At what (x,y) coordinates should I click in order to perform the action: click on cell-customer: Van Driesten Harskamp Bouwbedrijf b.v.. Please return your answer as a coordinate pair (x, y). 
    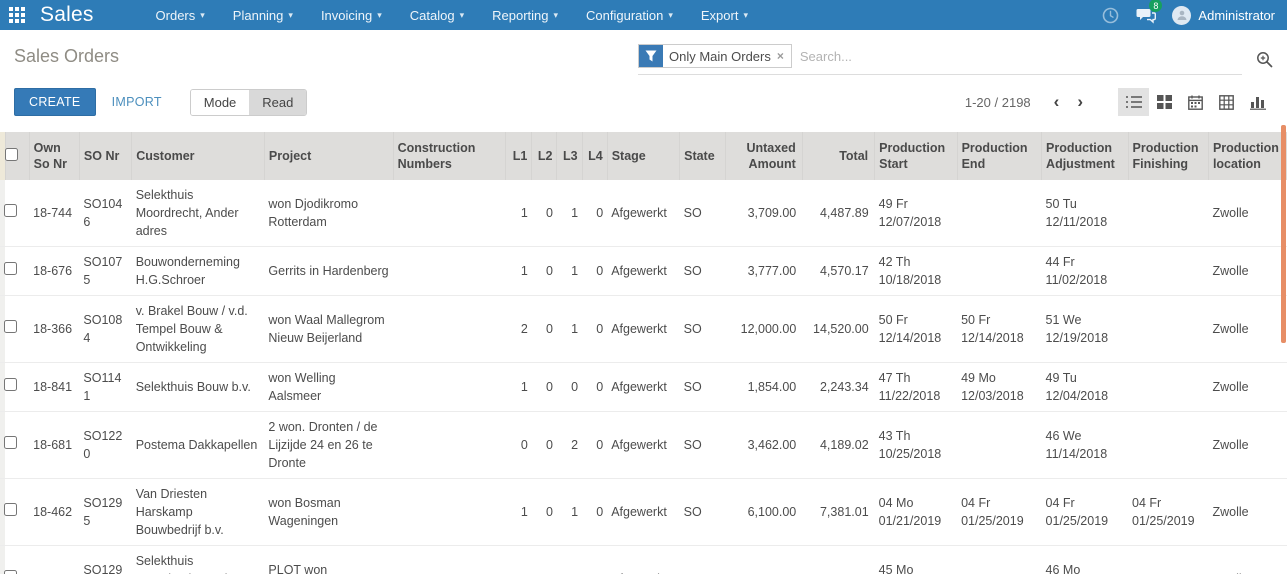
    Looking at the image, I should click on (198, 512).